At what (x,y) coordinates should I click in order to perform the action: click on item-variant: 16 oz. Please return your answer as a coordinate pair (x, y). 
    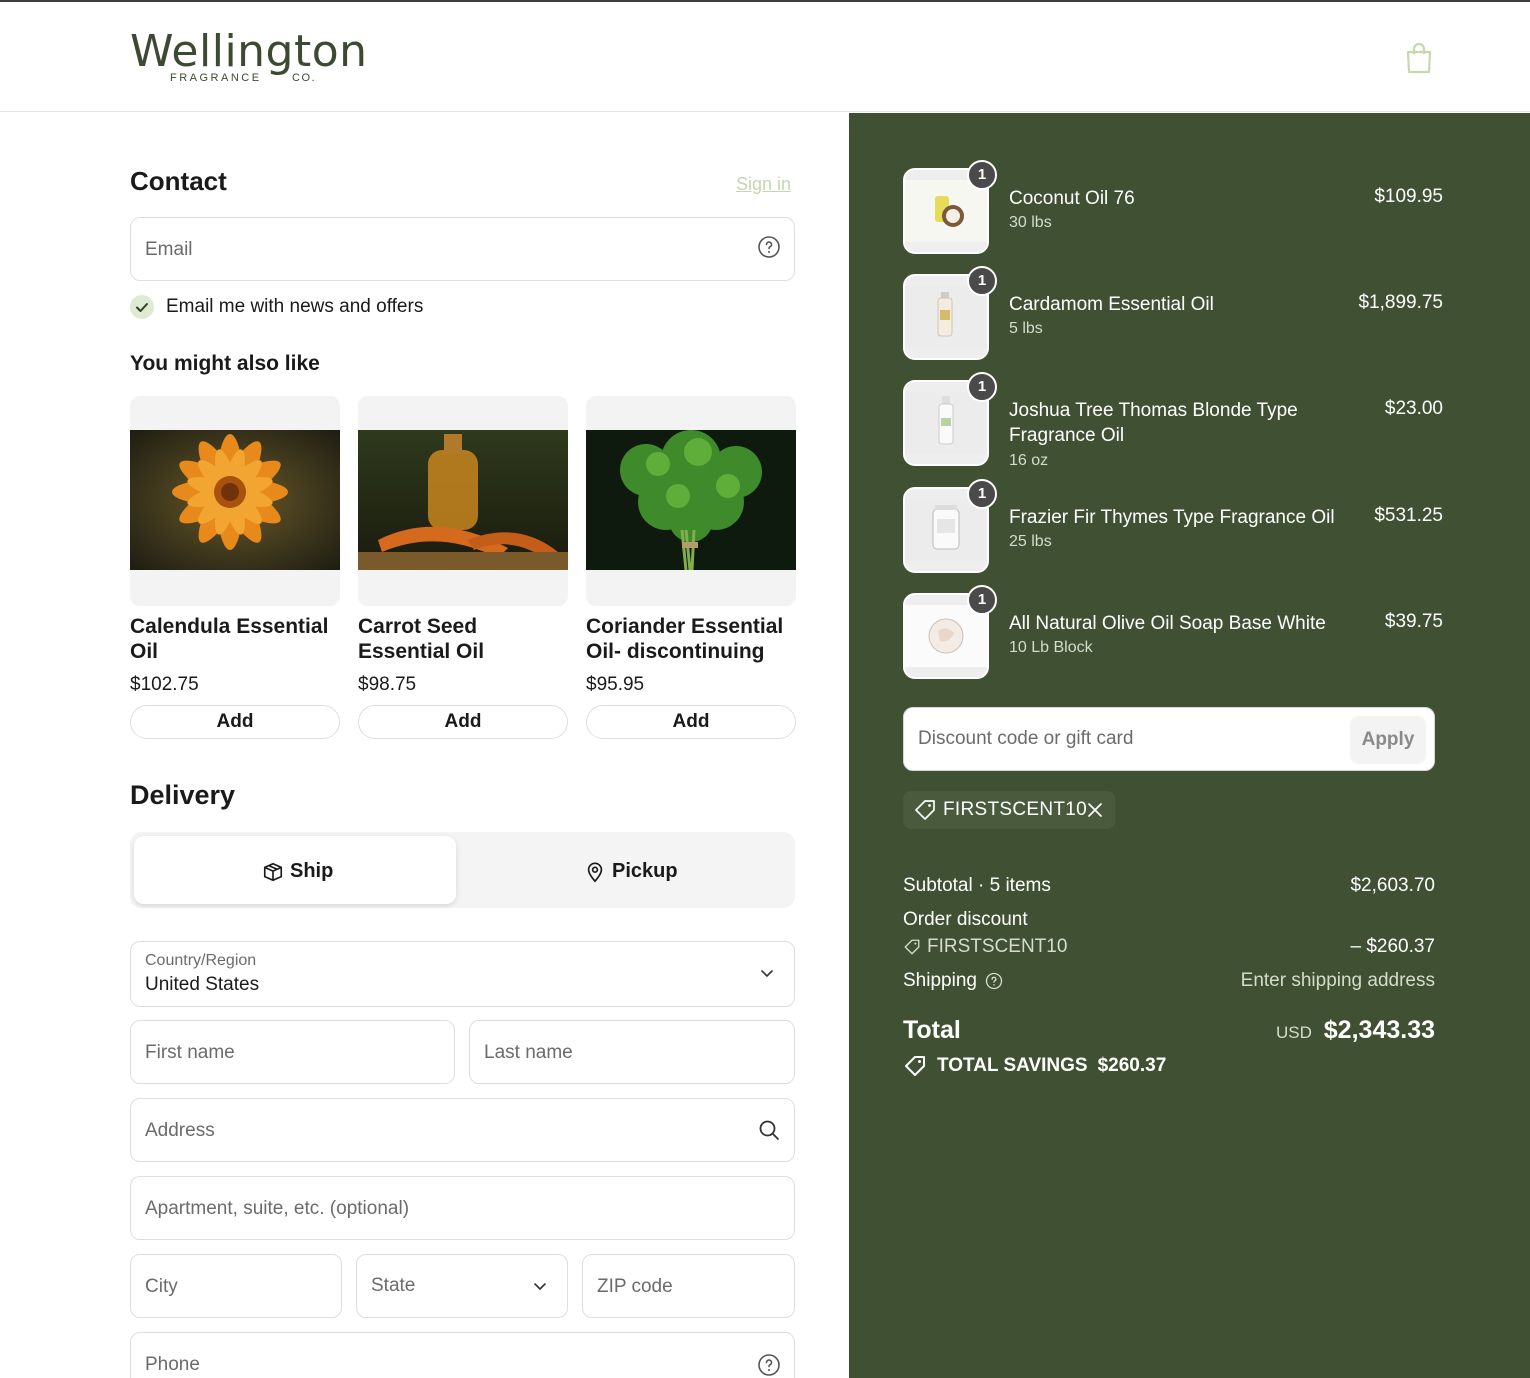
    Looking at the image, I should click on (1029, 460).